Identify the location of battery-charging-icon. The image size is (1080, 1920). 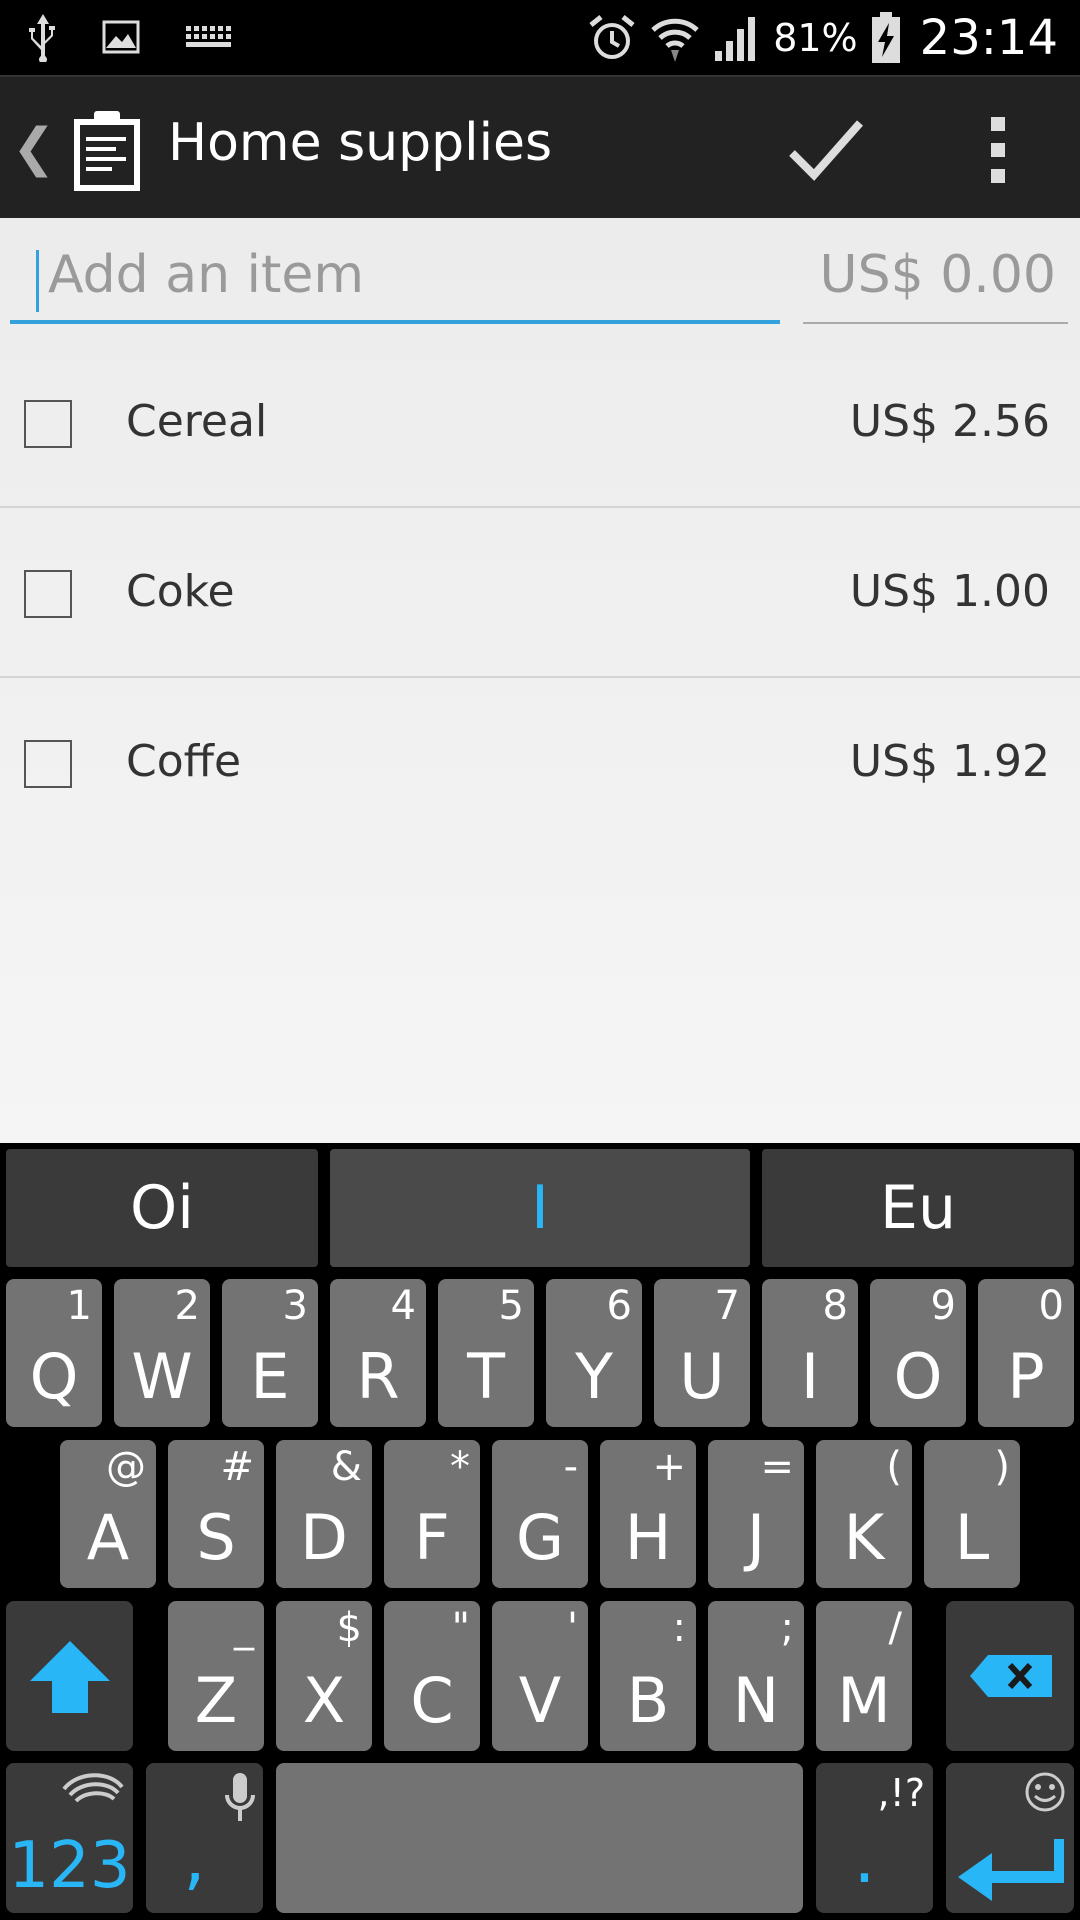
(885, 37).